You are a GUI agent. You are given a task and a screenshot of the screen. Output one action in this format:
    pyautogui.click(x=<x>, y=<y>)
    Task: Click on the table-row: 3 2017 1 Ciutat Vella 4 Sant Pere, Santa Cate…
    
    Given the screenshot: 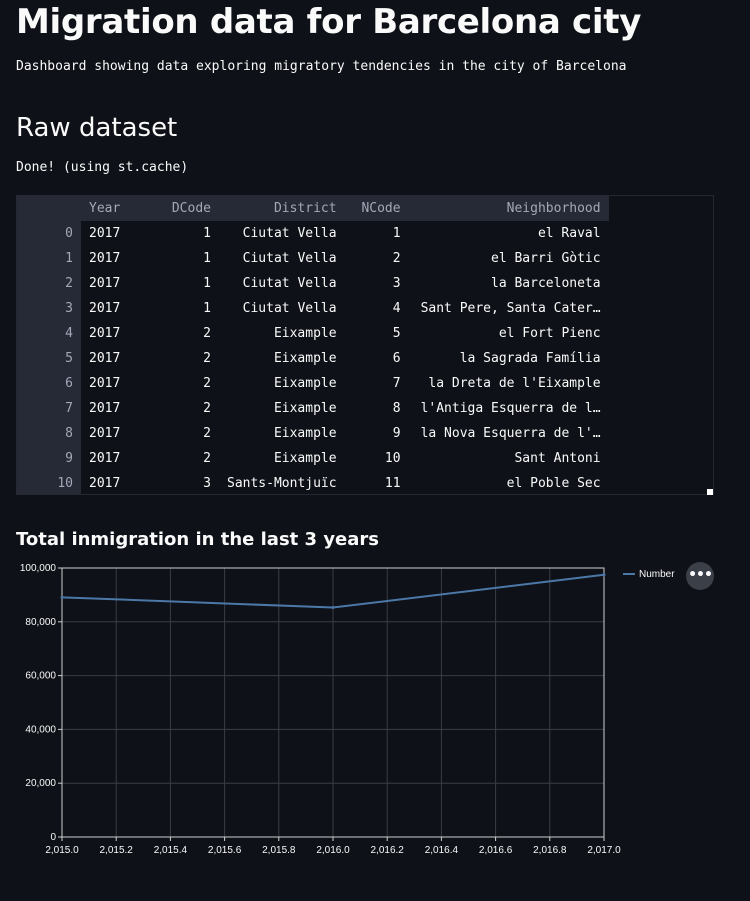 What is the action you would take?
    pyautogui.click(x=313, y=308)
    